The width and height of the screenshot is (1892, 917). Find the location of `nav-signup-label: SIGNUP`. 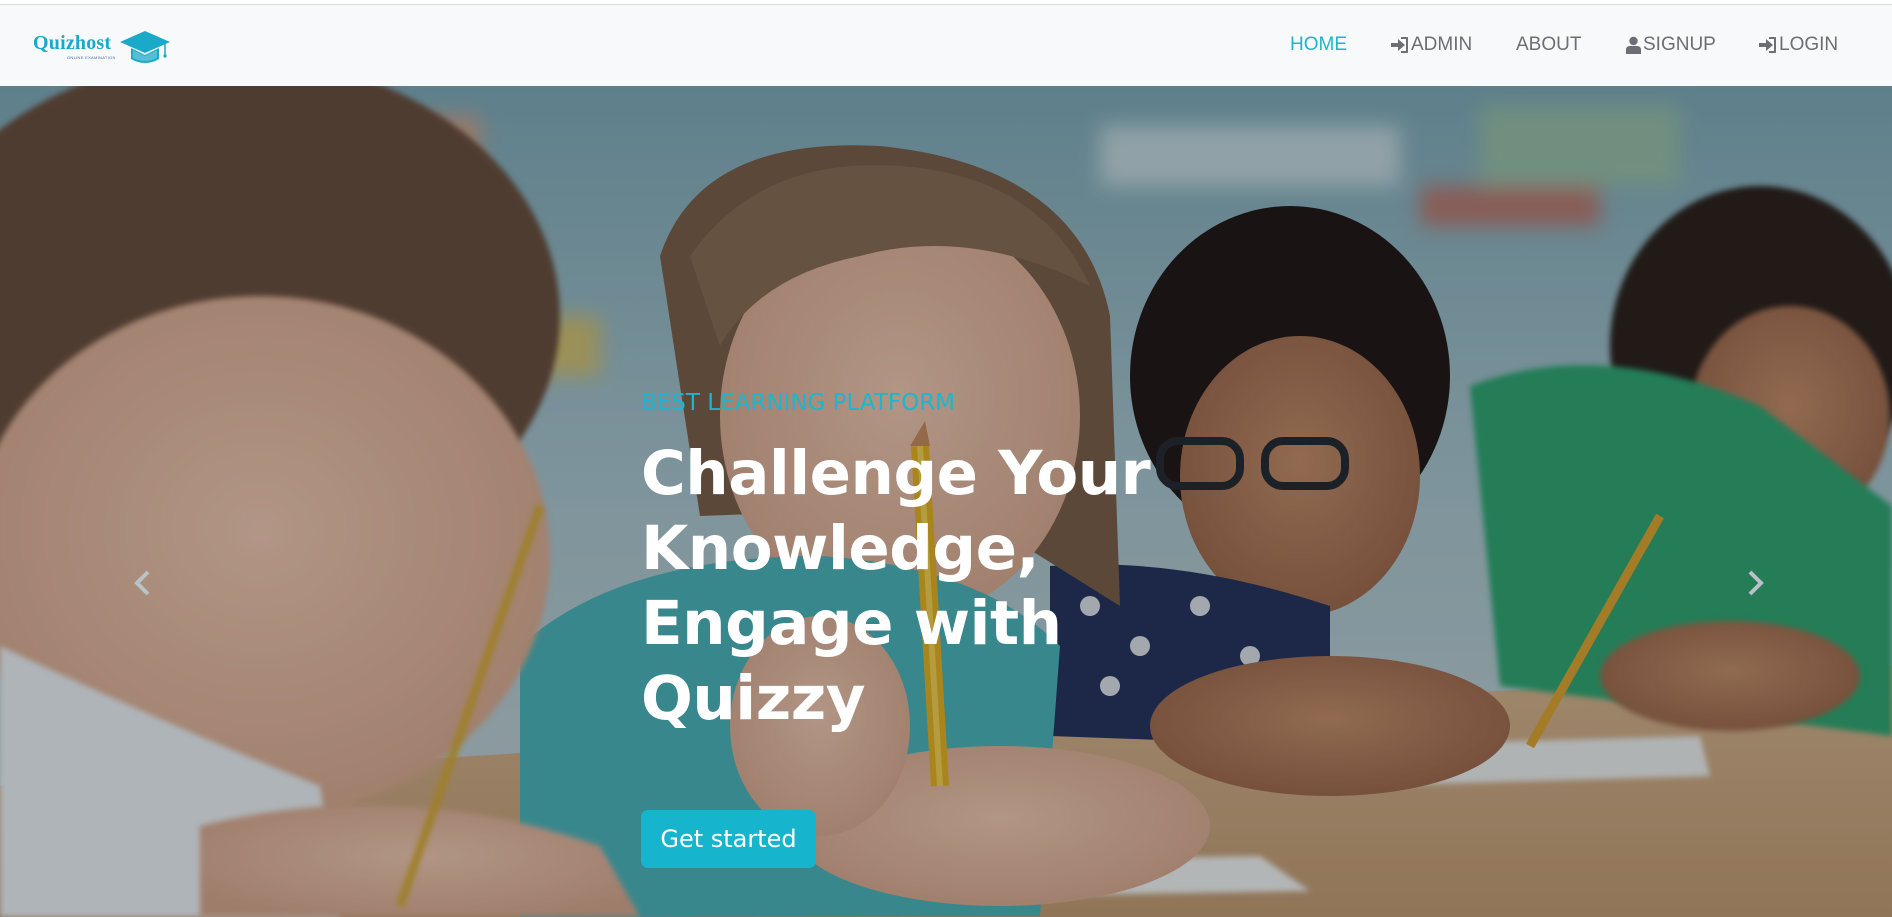

nav-signup-label: SIGNUP is located at coordinates (1679, 44).